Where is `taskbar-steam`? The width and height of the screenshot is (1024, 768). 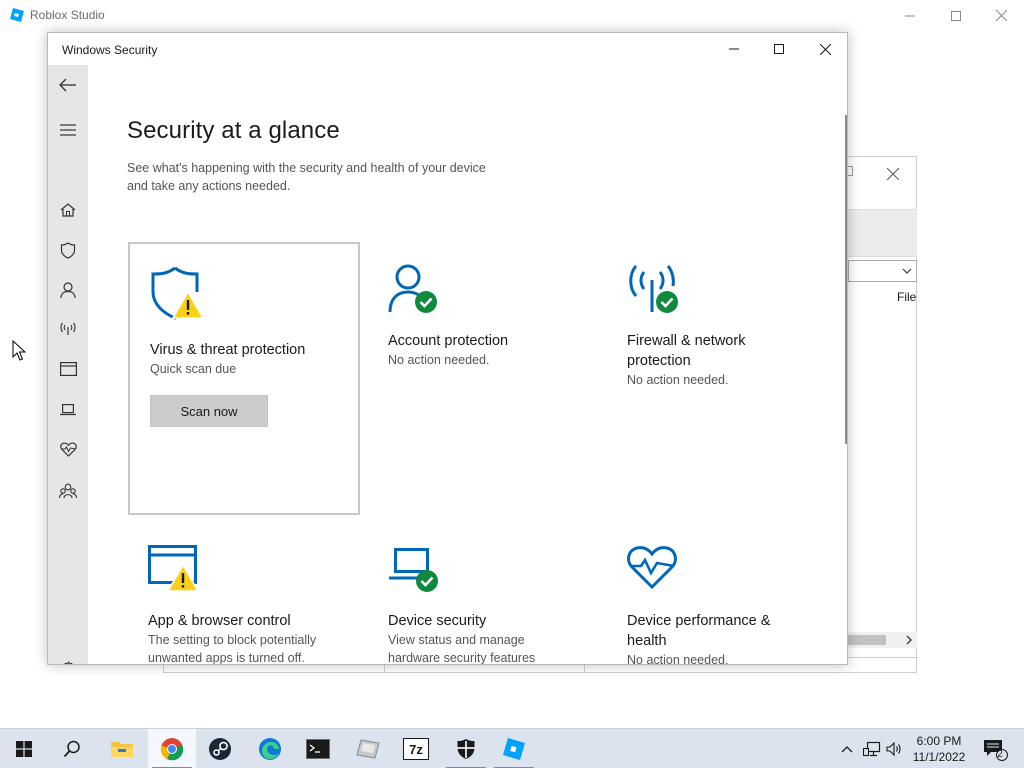
taskbar-steam is located at coordinates (220, 748).